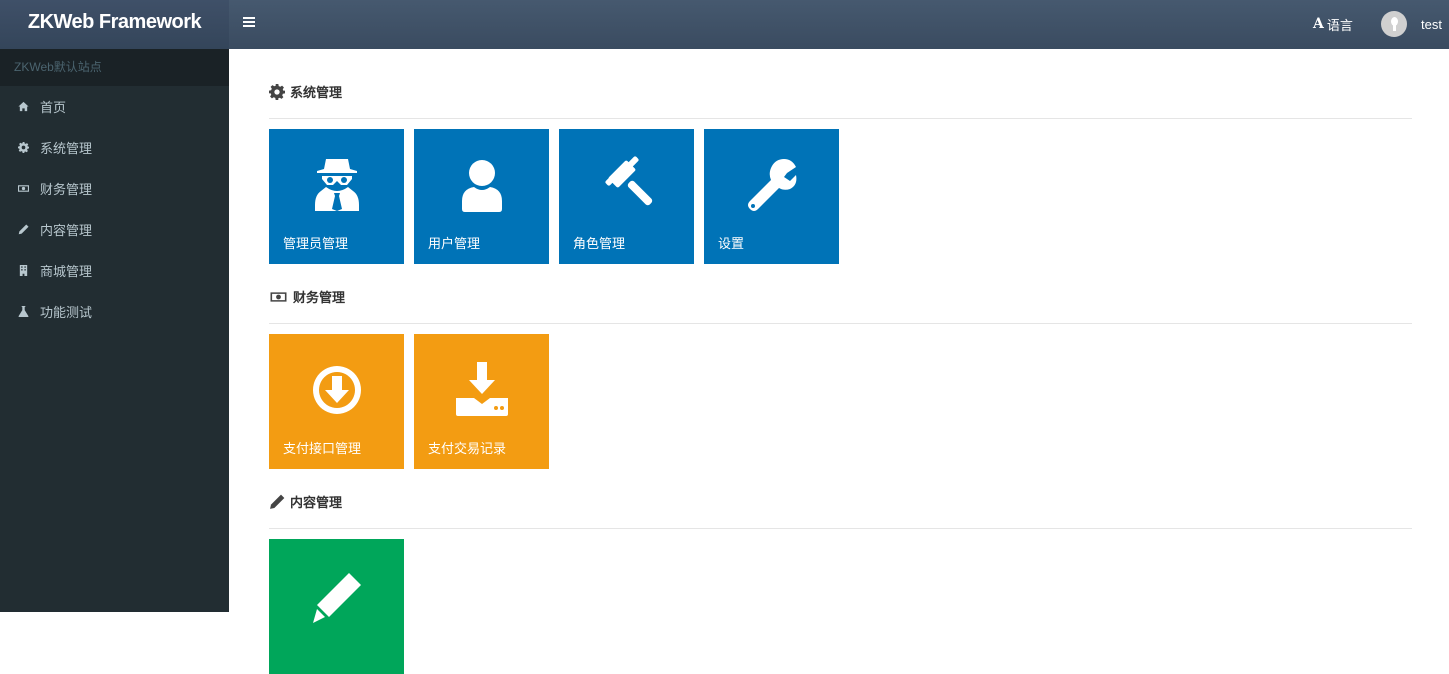  I want to click on sidebar-item-shop: 商城管理, so click(114, 270).